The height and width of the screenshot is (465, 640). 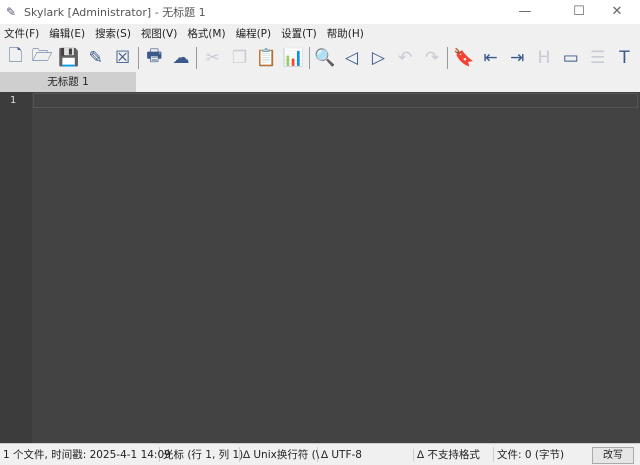 What do you see at coordinates (201, 454) in the screenshot?
I see `status-cursor: 光标 (行 1, 列 1)` at bounding box center [201, 454].